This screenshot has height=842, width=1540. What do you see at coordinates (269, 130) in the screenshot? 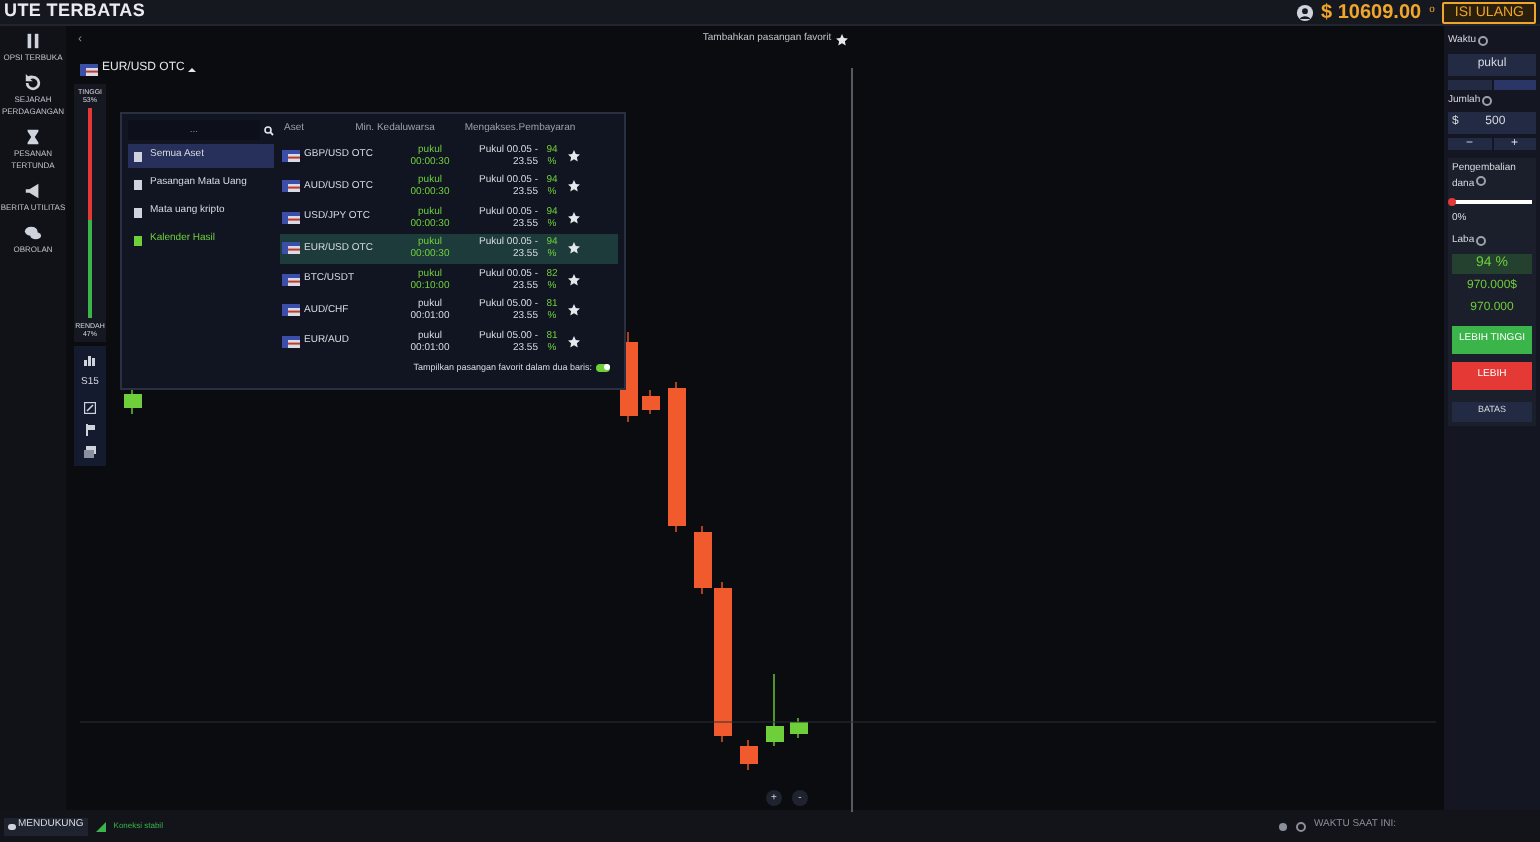
I see `search-icon` at bounding box center [269, 130].